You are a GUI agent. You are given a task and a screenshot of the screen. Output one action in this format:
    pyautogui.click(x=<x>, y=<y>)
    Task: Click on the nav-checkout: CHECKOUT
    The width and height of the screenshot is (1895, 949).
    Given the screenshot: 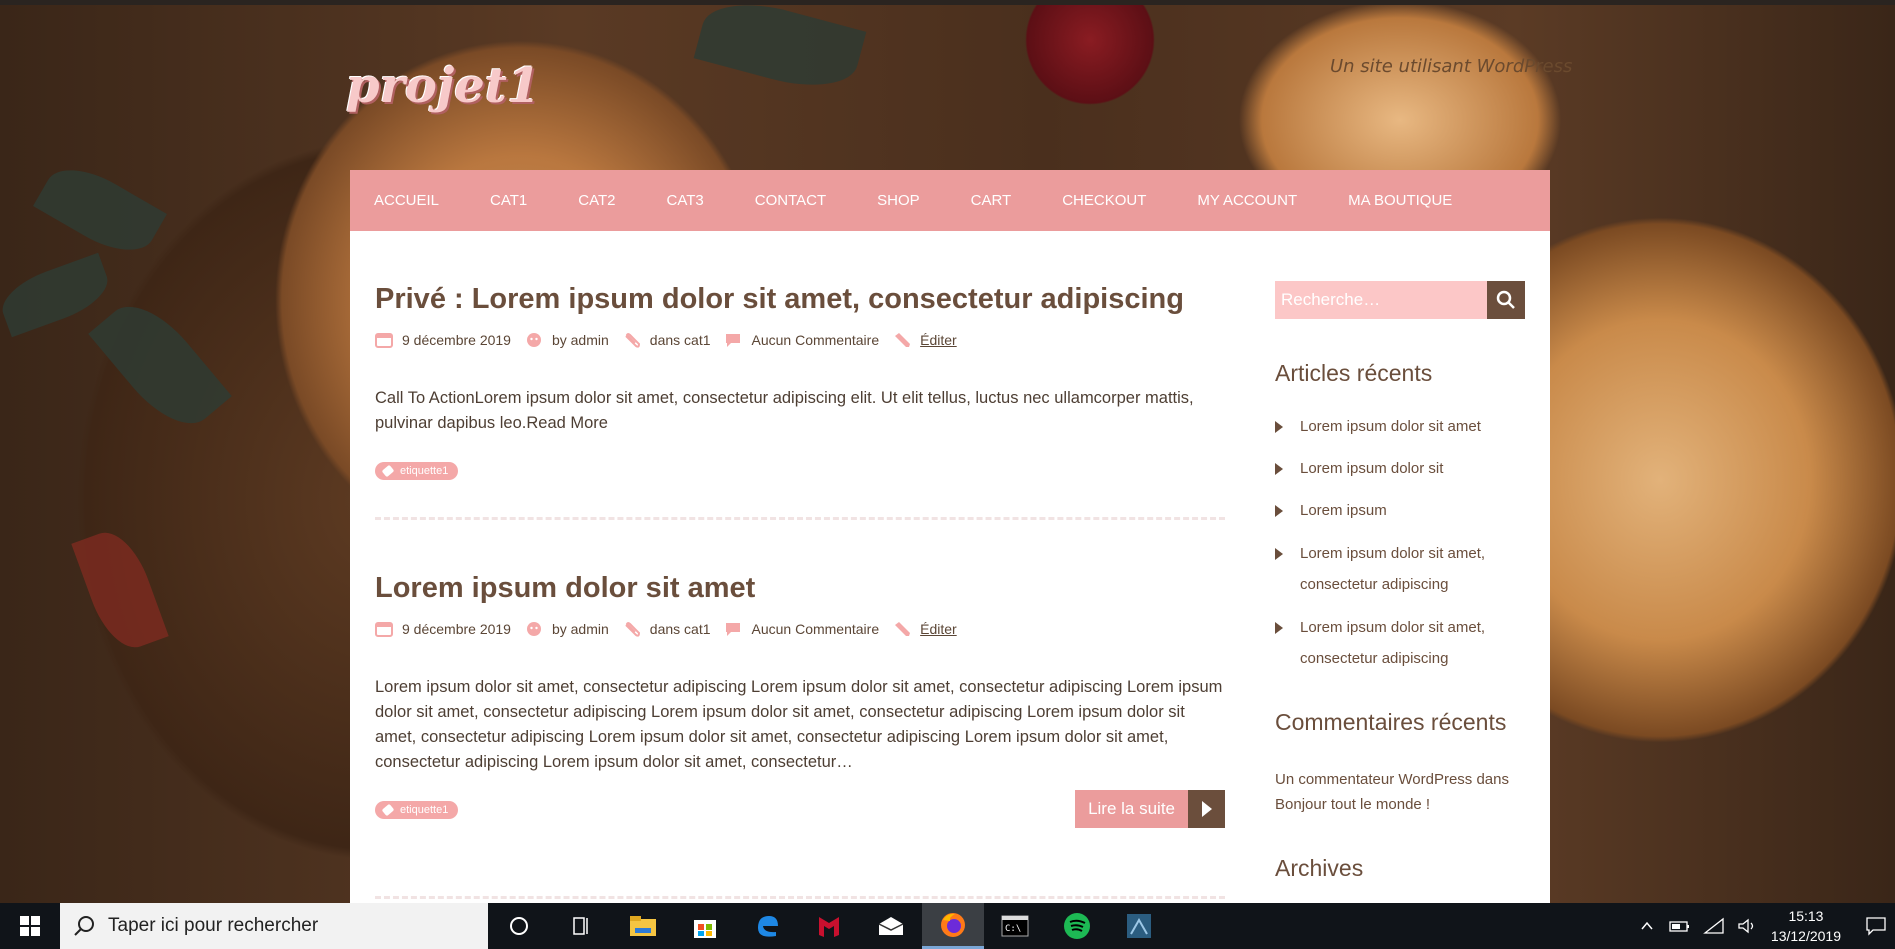 What is the action you would take?
    pyautogui.click(x=1104, y=200)
    